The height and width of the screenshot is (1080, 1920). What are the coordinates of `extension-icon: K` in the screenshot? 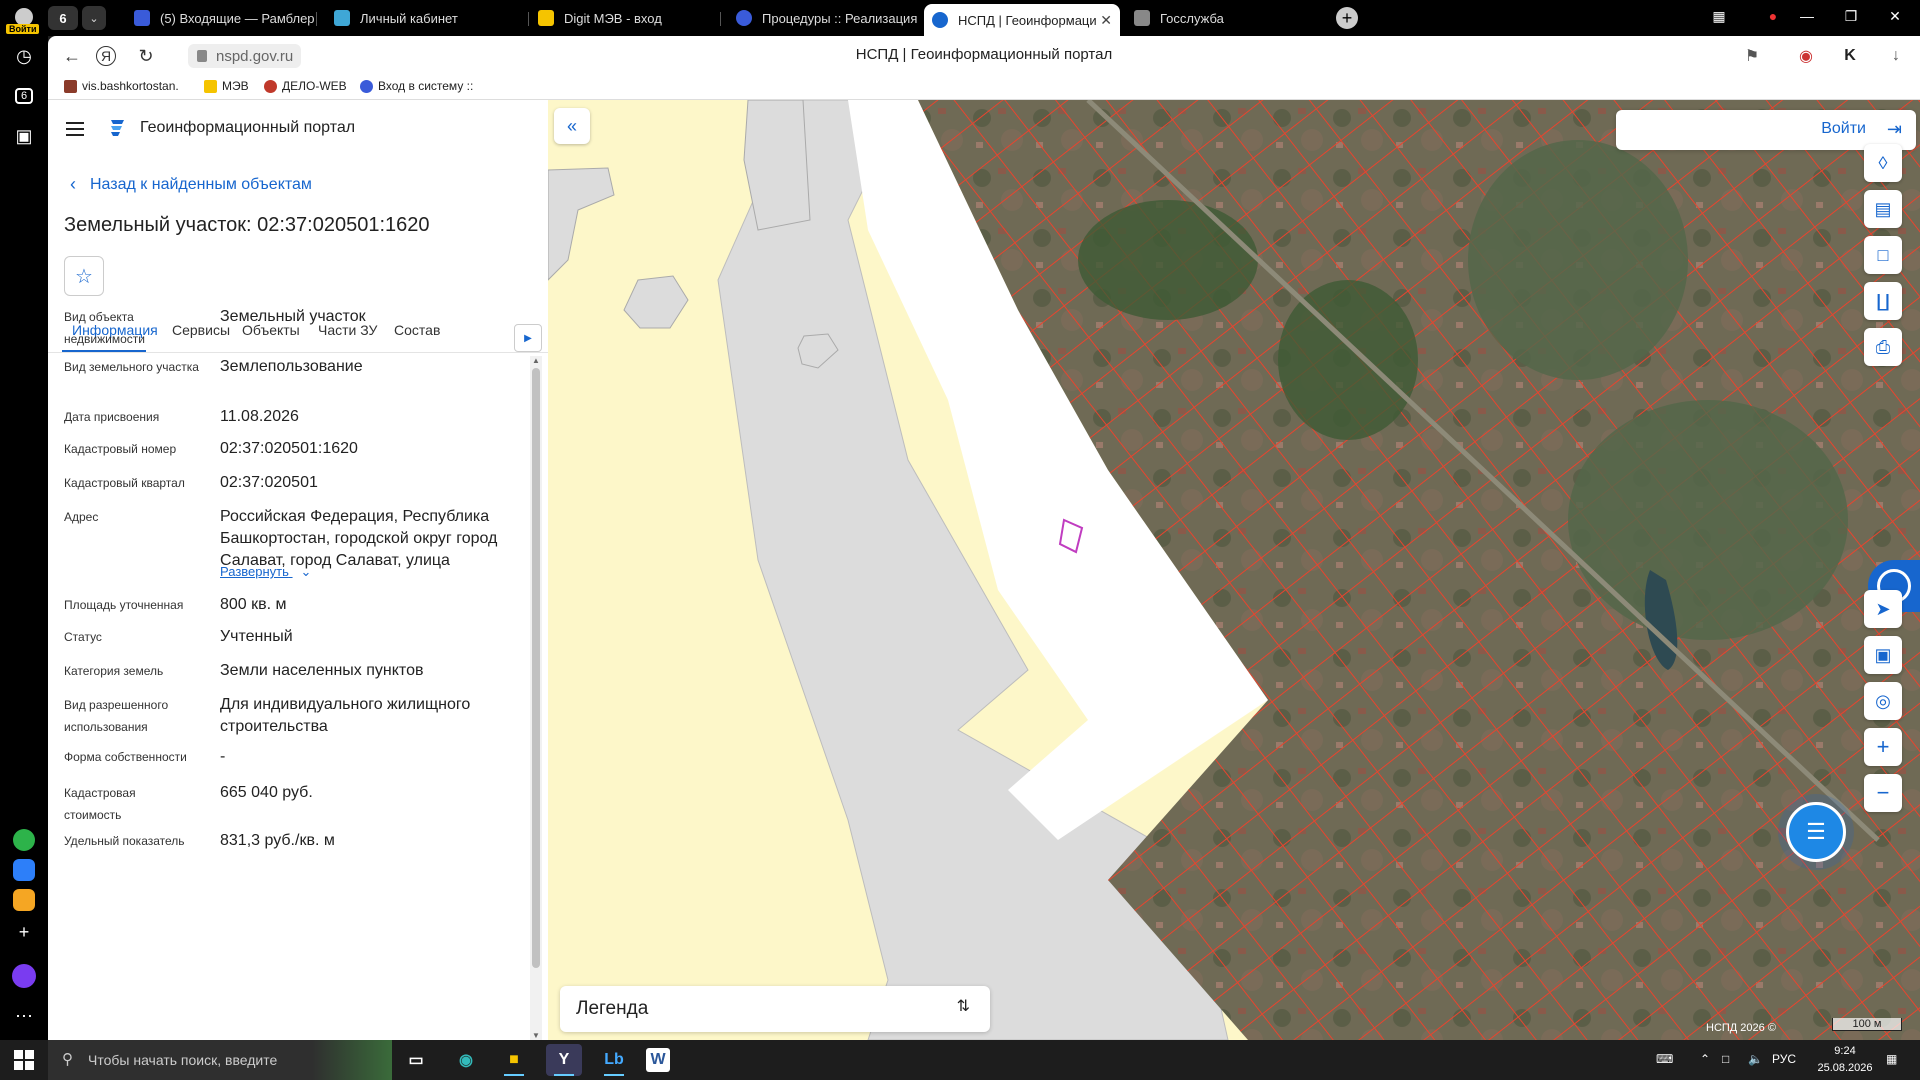 It's located at (1850, 56).